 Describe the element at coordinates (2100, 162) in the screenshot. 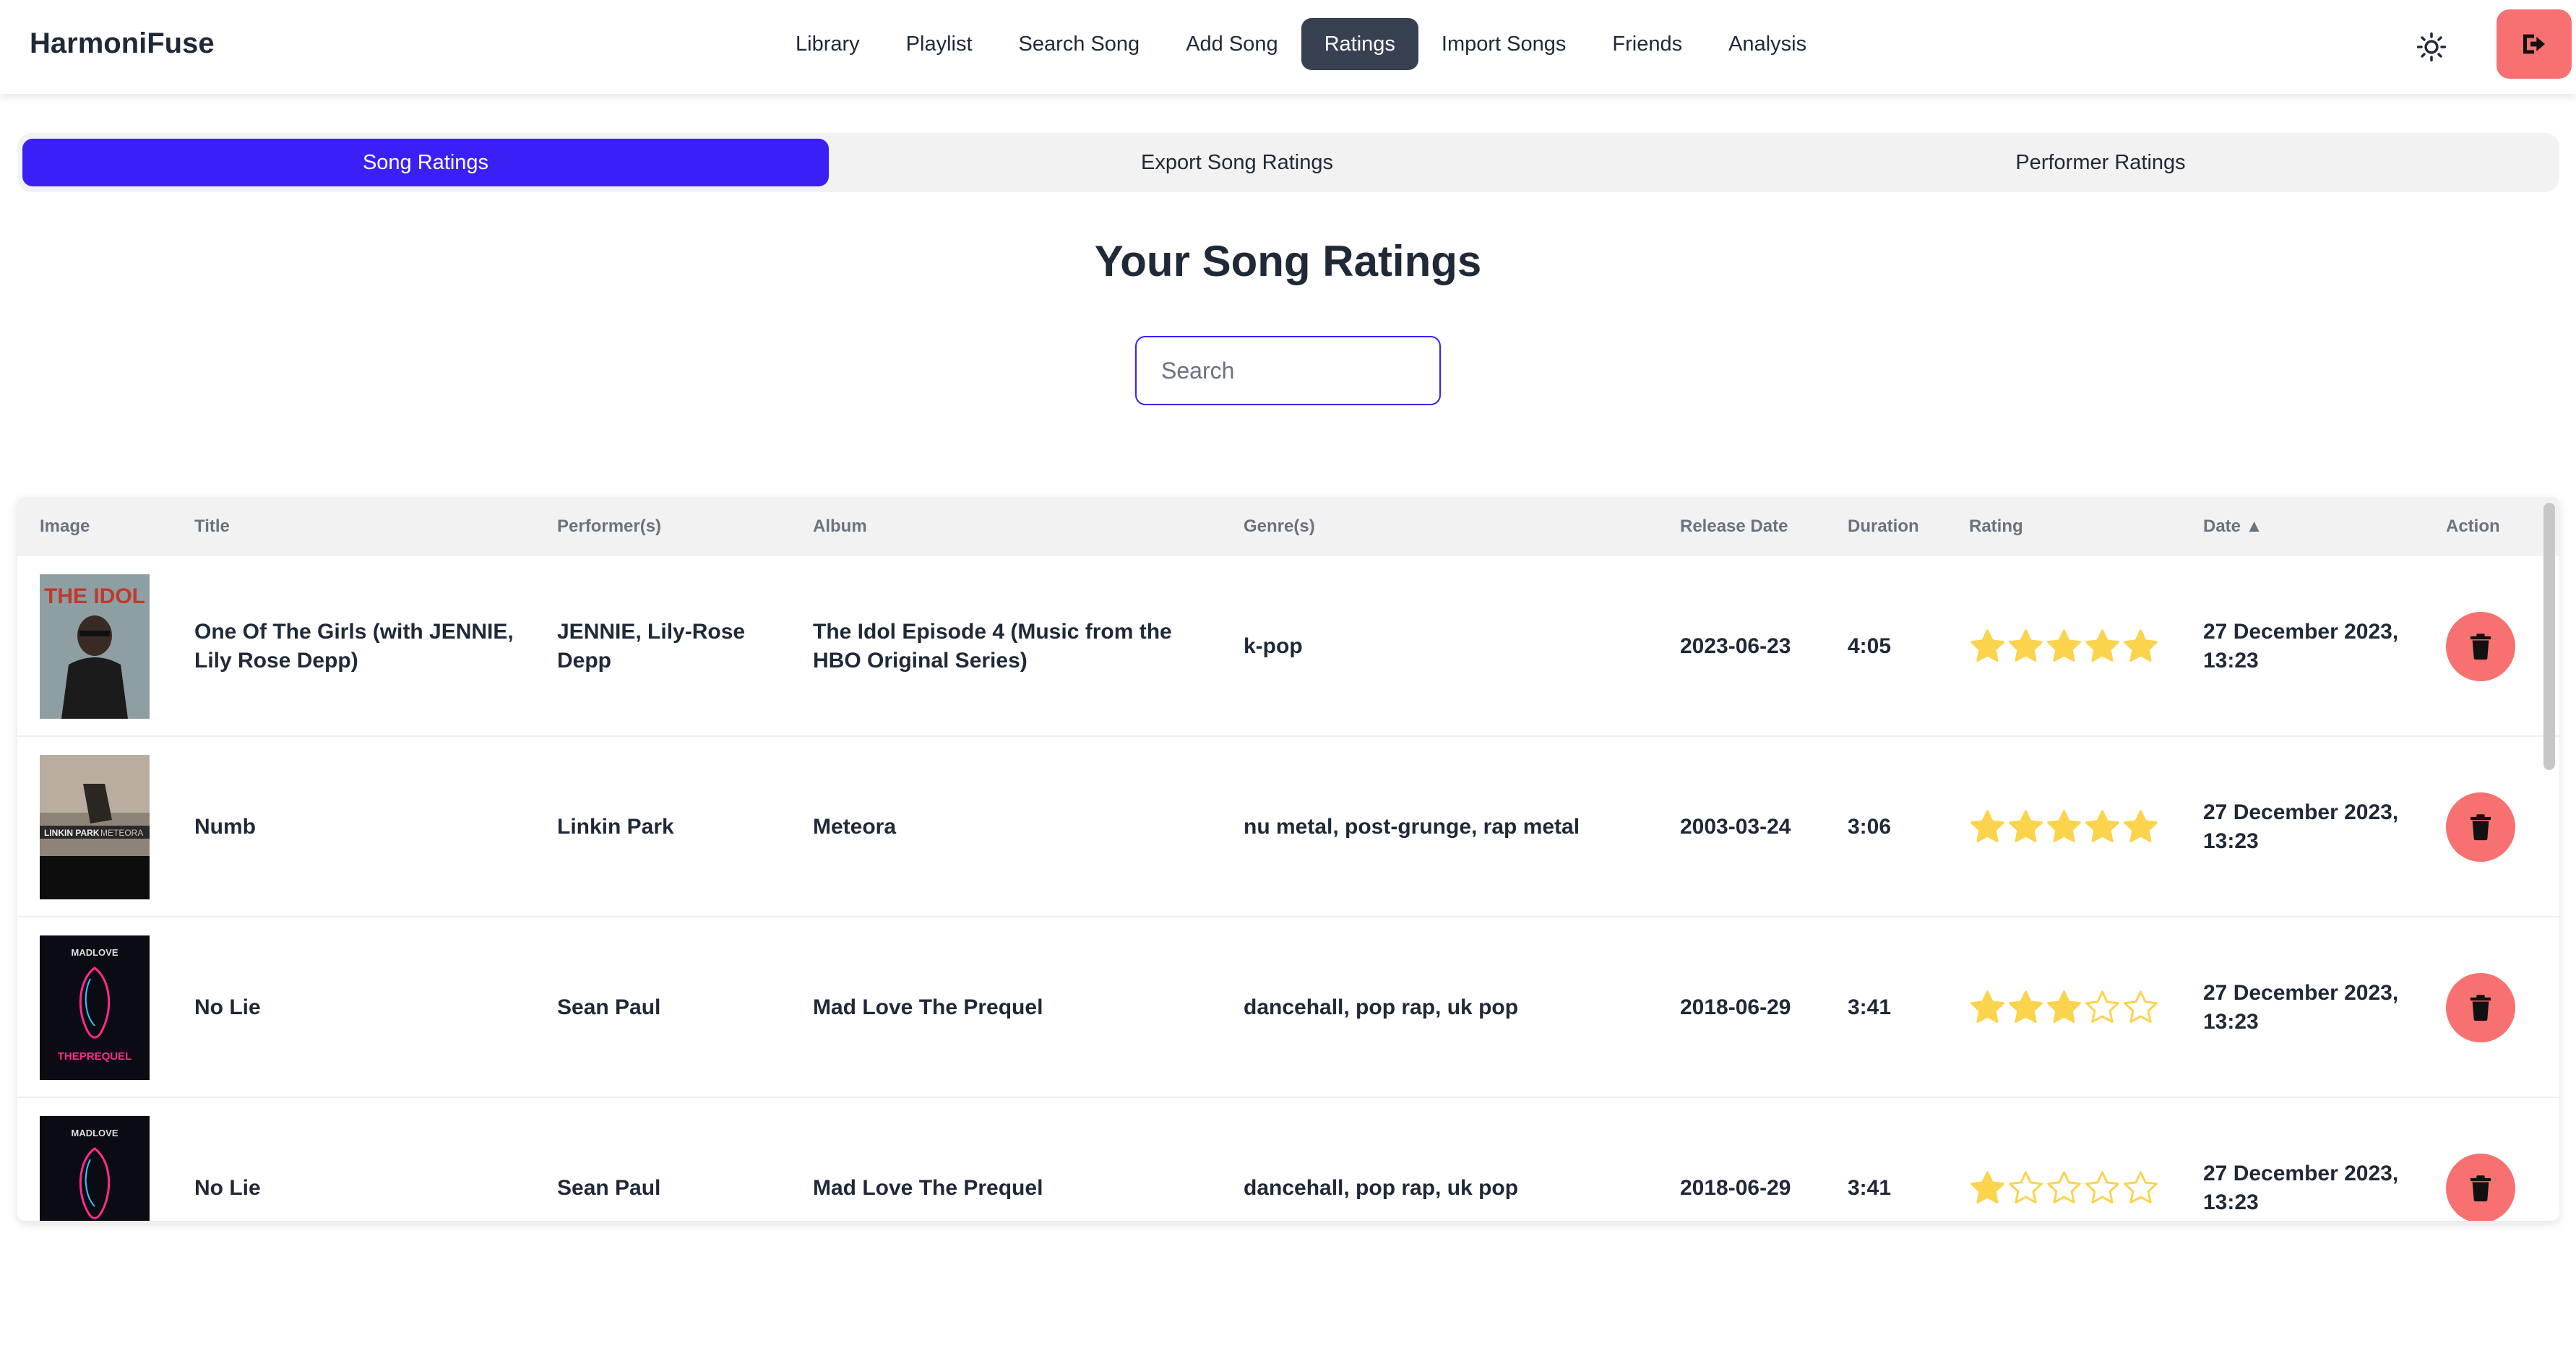

I see `tab-performer-ratings: Performer Ratings` at that location.